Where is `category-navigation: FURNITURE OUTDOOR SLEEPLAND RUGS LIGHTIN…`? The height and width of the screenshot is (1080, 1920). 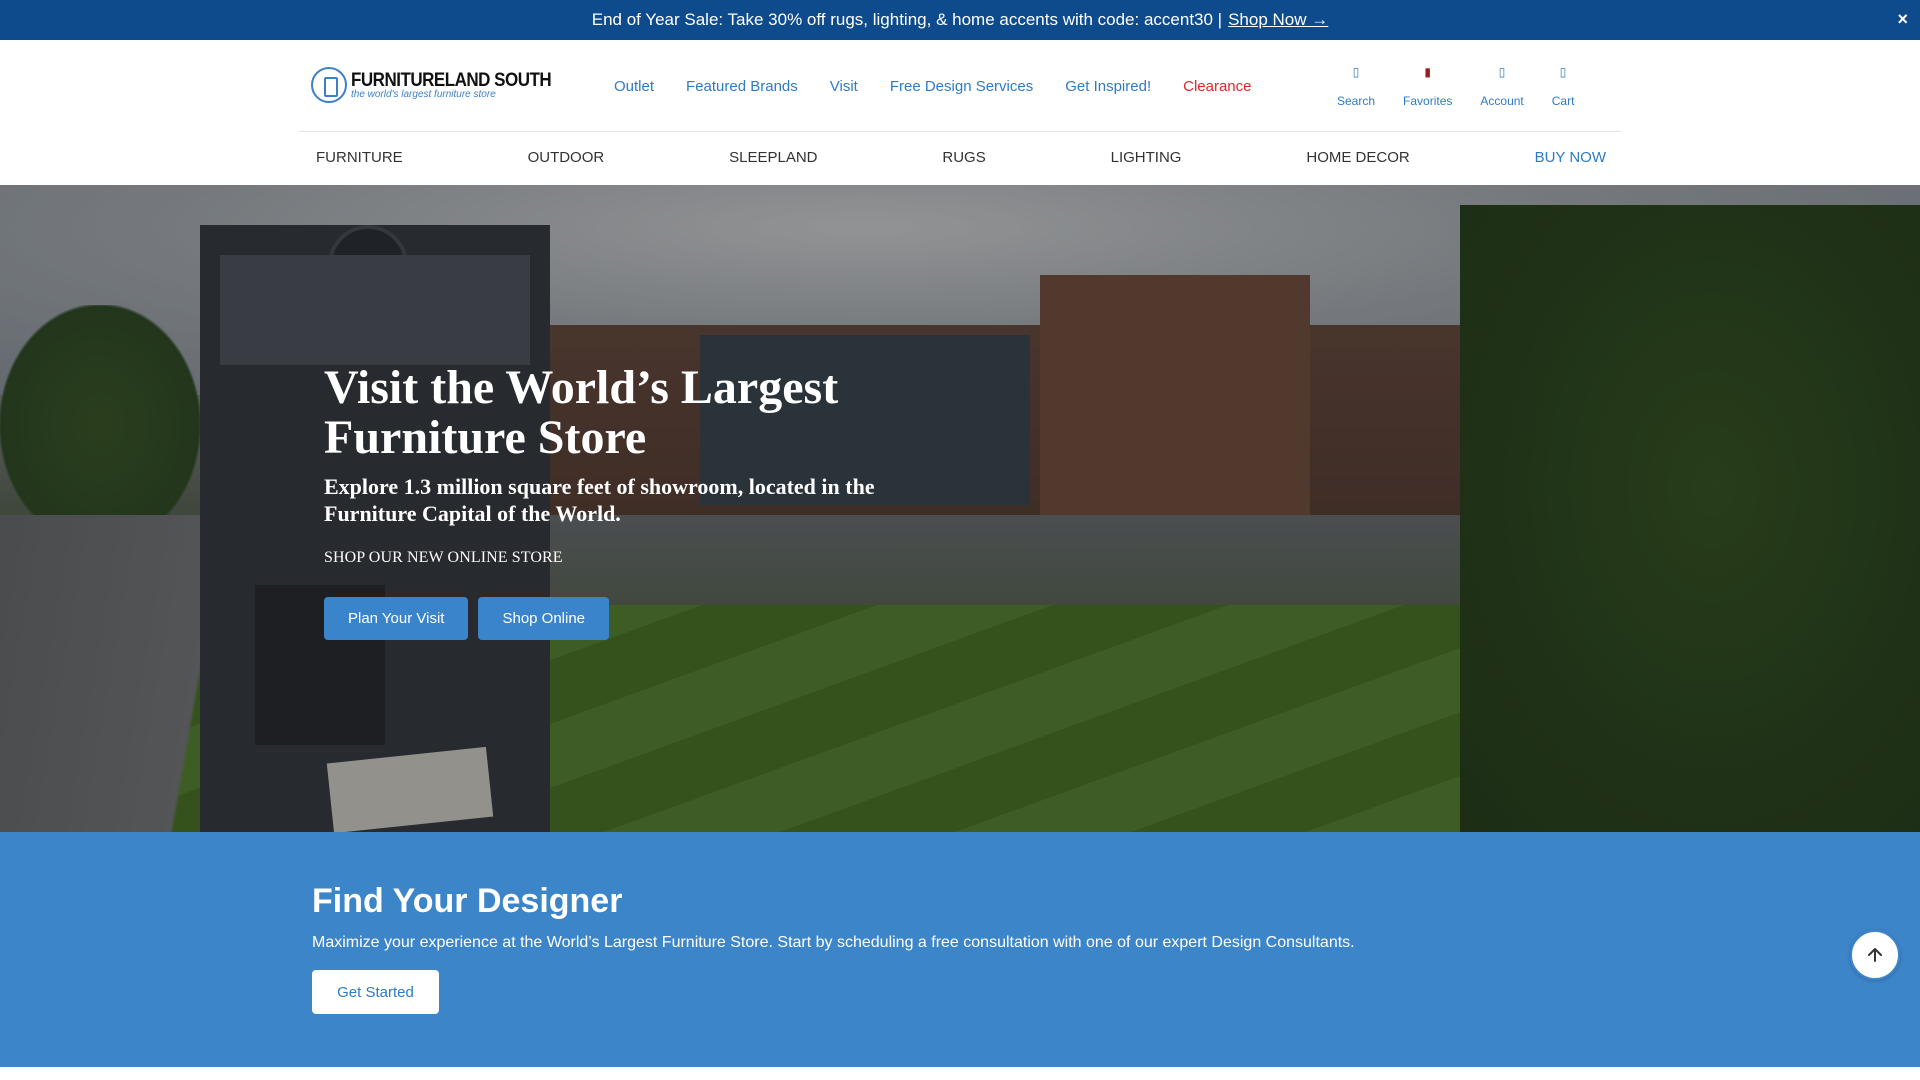 category-navigation: FURNITURE OUTDOOR SLEEPLAND RUGS LIGHTIN… is located at coordinates (961, 157).